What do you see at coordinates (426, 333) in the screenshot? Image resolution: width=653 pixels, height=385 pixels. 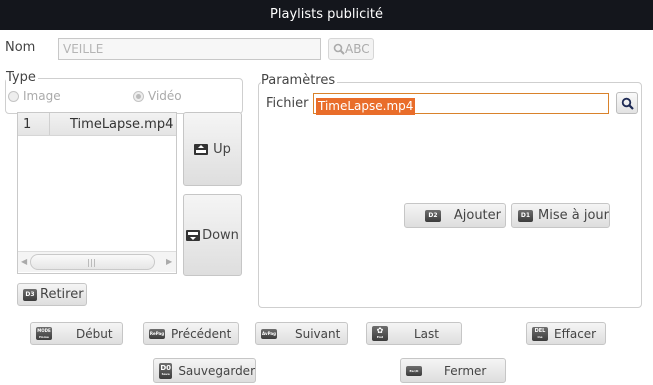 I see `last-button-label: Last` at bounding box center [426, 333].